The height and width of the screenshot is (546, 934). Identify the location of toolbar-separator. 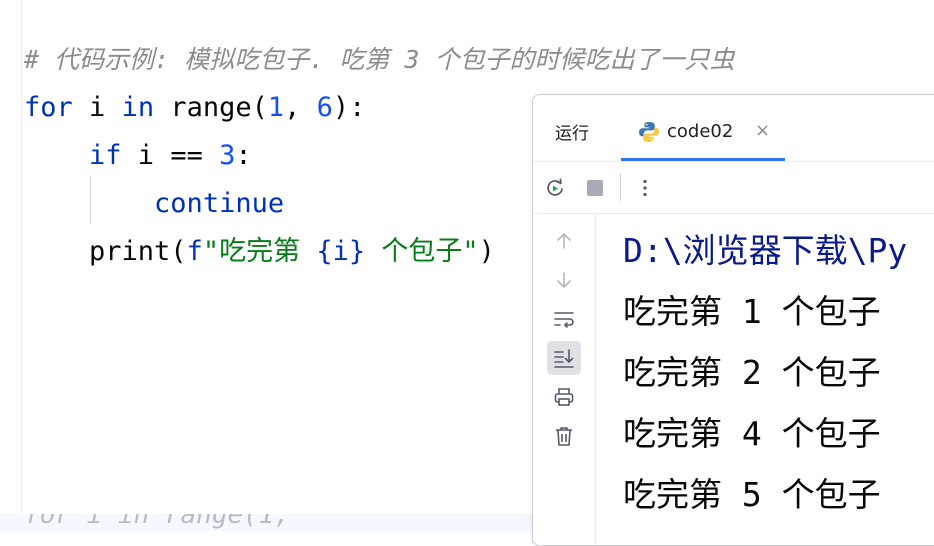
(620, 187).